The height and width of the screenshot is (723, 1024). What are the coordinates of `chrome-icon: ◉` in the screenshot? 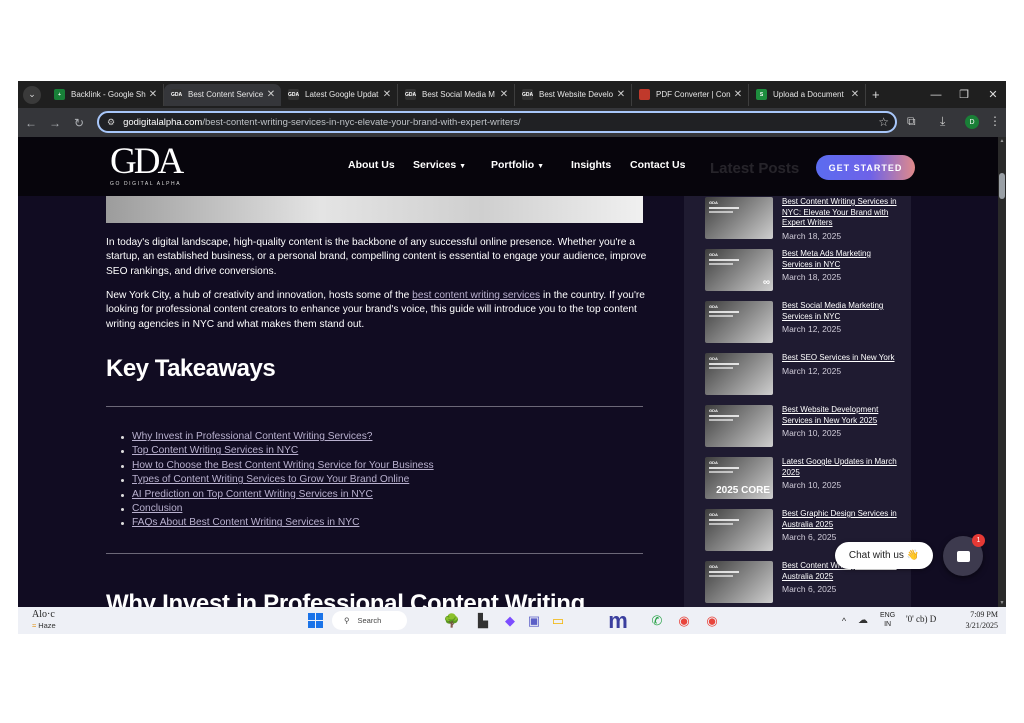 It's located at (684, 620).